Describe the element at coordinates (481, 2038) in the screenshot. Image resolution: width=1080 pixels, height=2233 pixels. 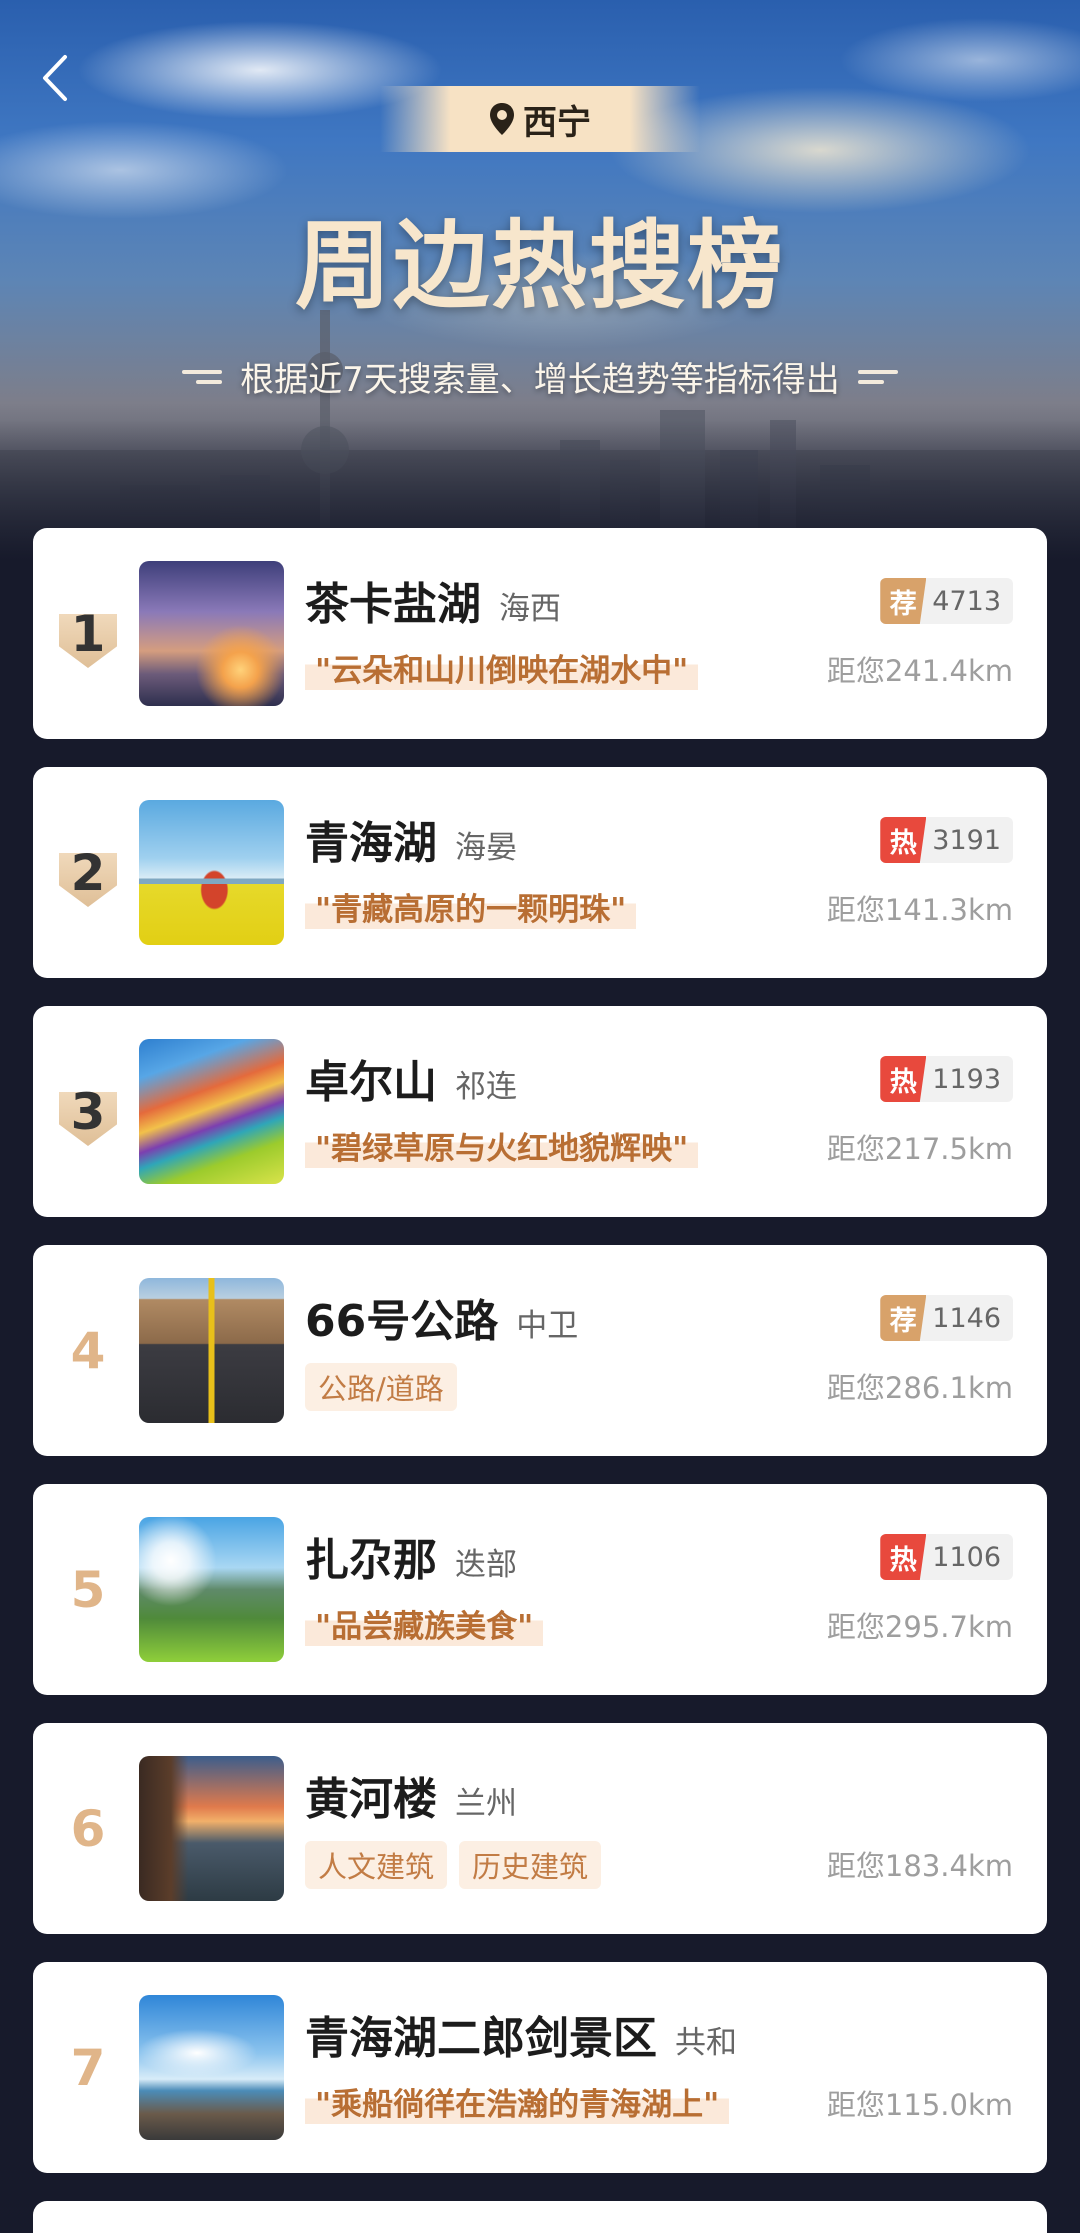
I see `place-name: 青海湖二郎剑景区` at that location.